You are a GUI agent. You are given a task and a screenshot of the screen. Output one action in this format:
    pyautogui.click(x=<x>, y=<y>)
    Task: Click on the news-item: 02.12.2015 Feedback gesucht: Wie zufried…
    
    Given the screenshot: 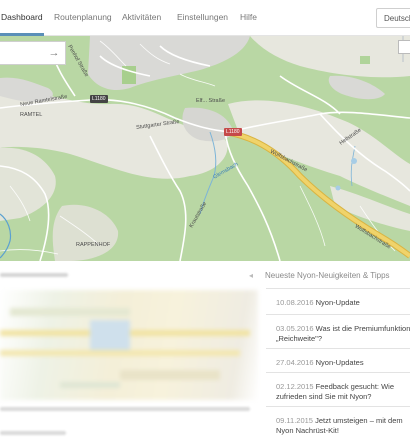 What is the action you would take?
    pyautogui.click(x=338, y=388)
    